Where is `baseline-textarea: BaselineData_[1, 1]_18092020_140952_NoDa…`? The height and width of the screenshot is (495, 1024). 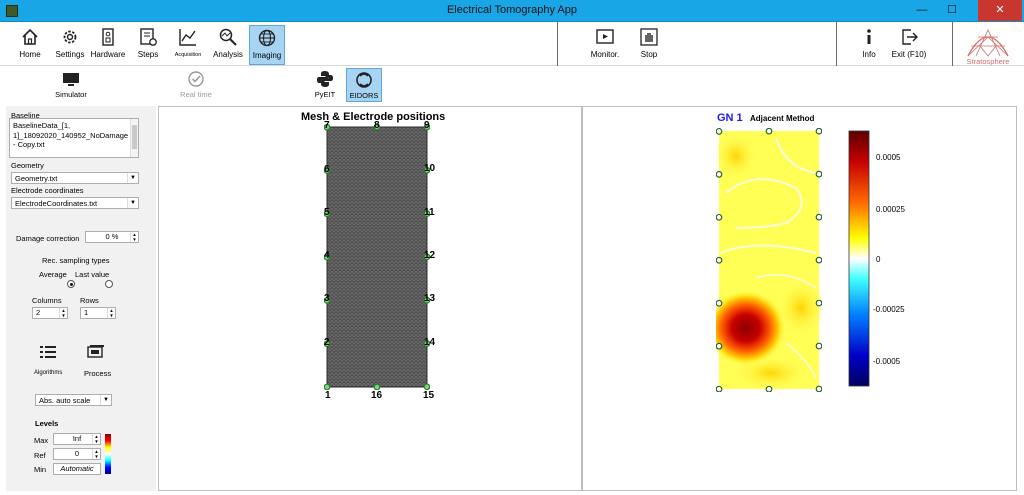
baseline-textarea: BaselineData_[1, 1]_18092020_140952_NoDa… is located at coordinates (74, 138).